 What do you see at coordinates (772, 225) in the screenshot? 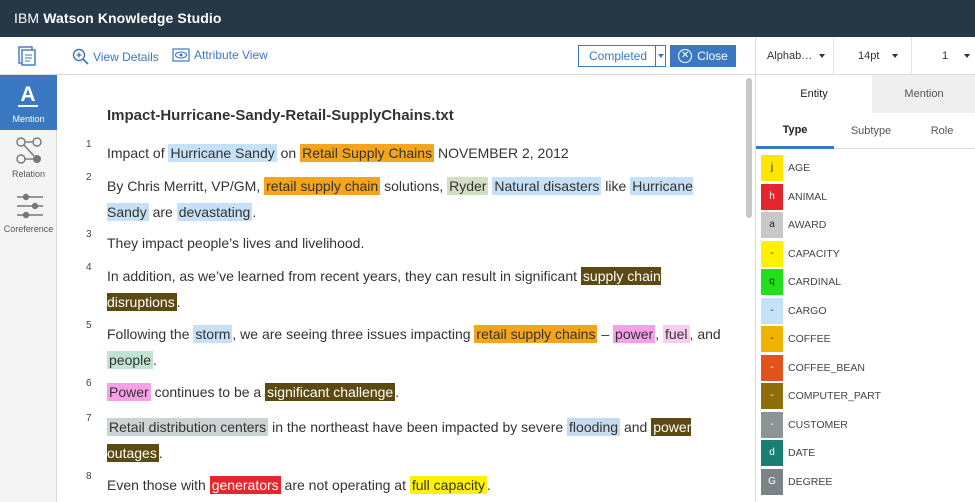
I see `entity-type-key: a` at bounding box center [772, 225].